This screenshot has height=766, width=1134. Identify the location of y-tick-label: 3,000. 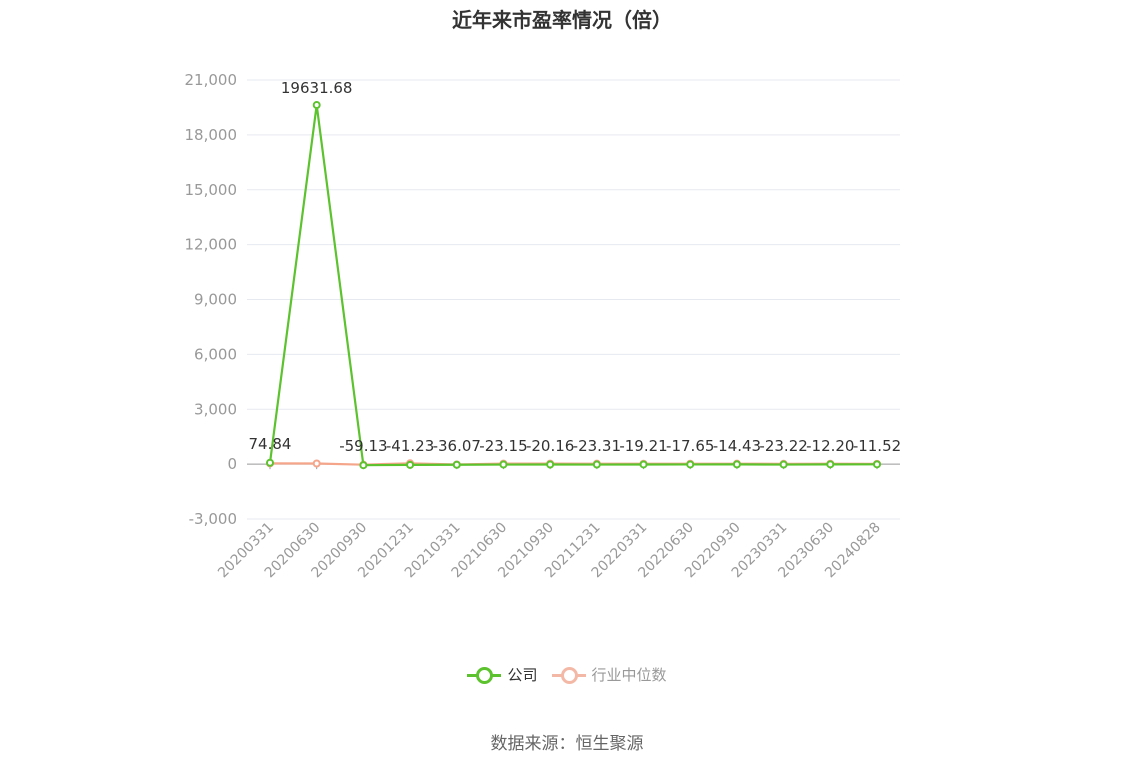
(215, 409).